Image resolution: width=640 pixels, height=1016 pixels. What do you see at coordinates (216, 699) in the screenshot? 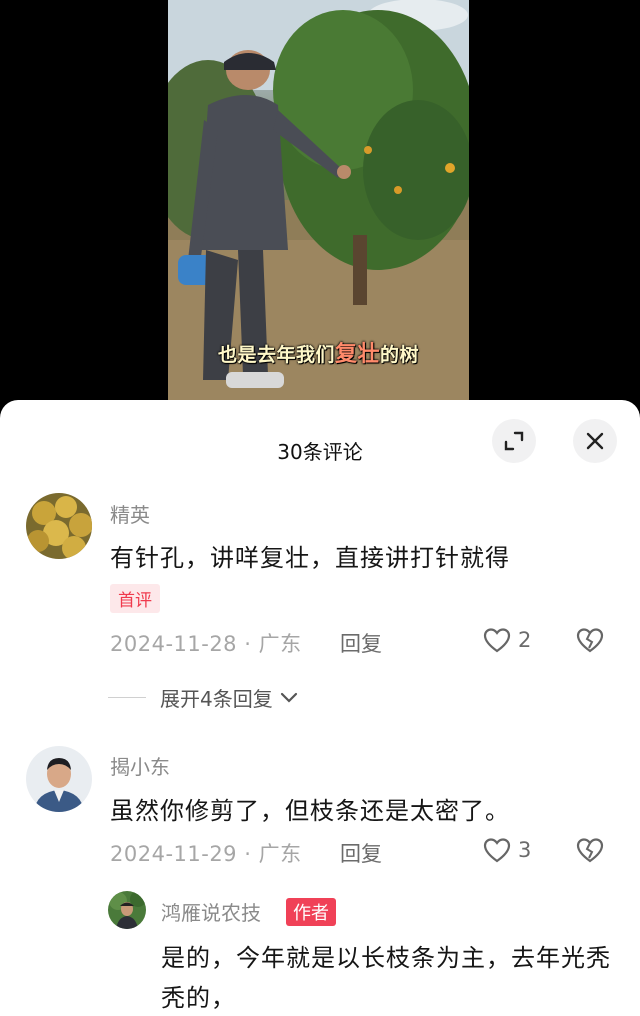
I see `expand-replies-label: 展开4条回复` at bounding box center [216, 699].